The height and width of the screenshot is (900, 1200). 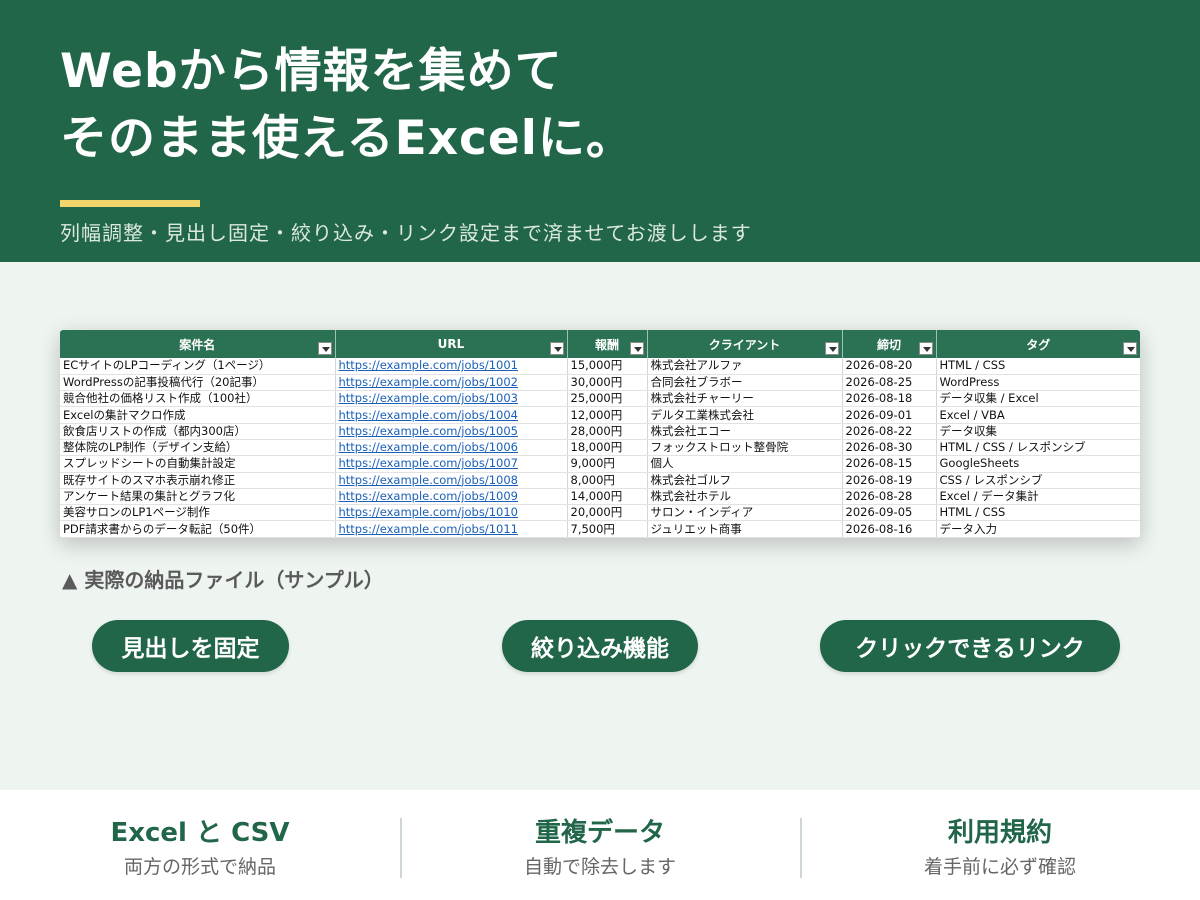 I want to click on cell-url: https://example.com/jobs/1006, so click(x=451, y=448).